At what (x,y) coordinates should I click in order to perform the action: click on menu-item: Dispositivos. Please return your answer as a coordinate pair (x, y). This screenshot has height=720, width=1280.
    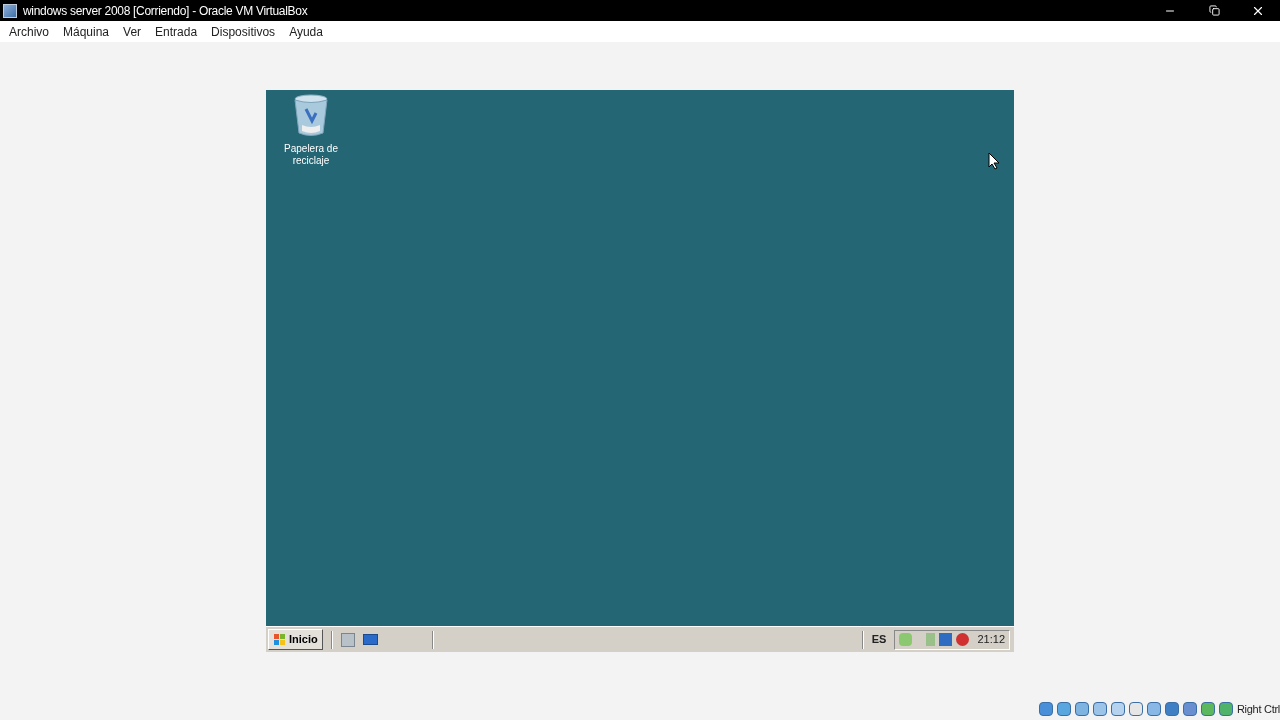
    Looking at the image, I should click on (243, 31).